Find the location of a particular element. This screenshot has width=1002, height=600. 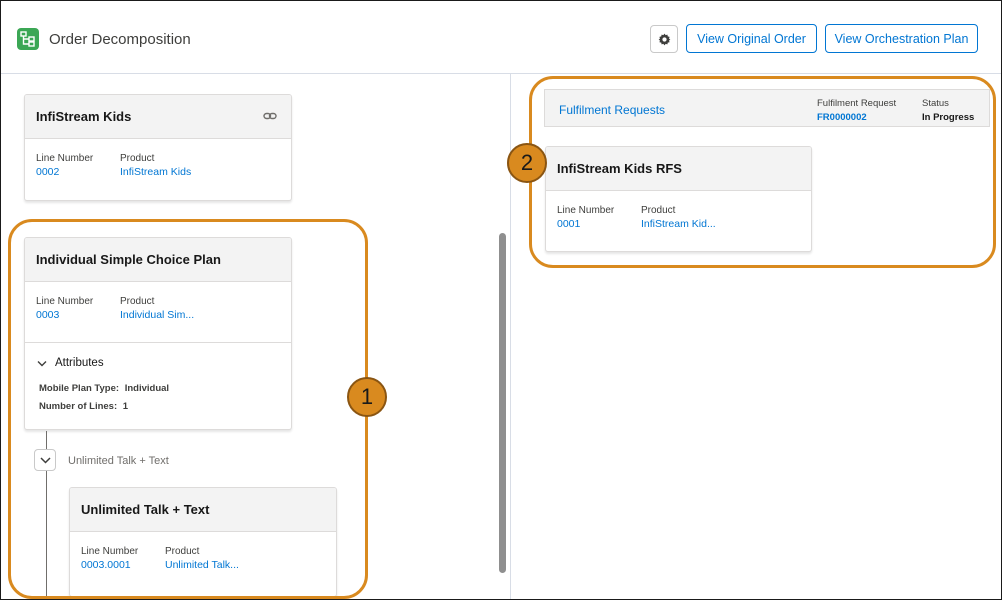

line-number-field: Line Number 0002 is located at coordinates (64, 165).